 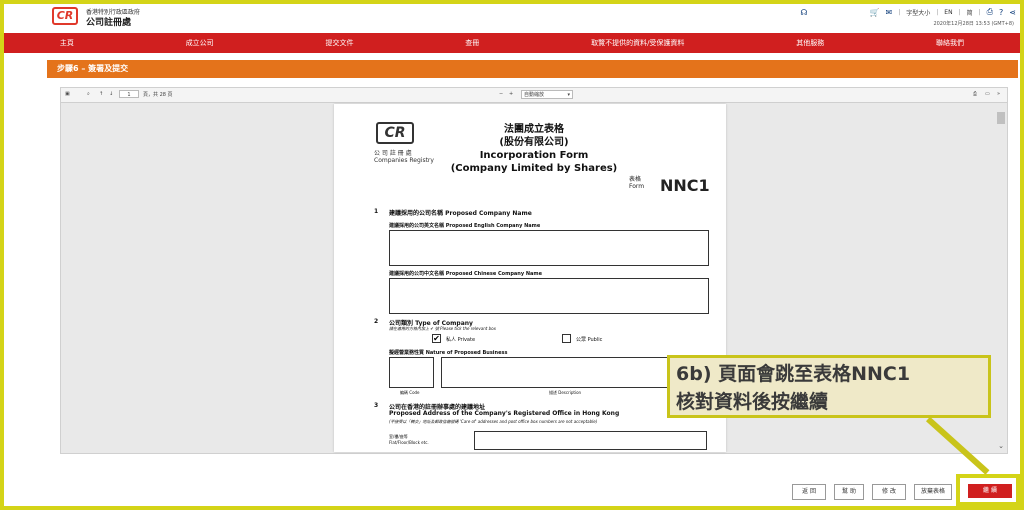 What do you see at coordinates (809, 492) in the screenshot?
I see `back-button: 返 回` at bounding box center [809, 492].